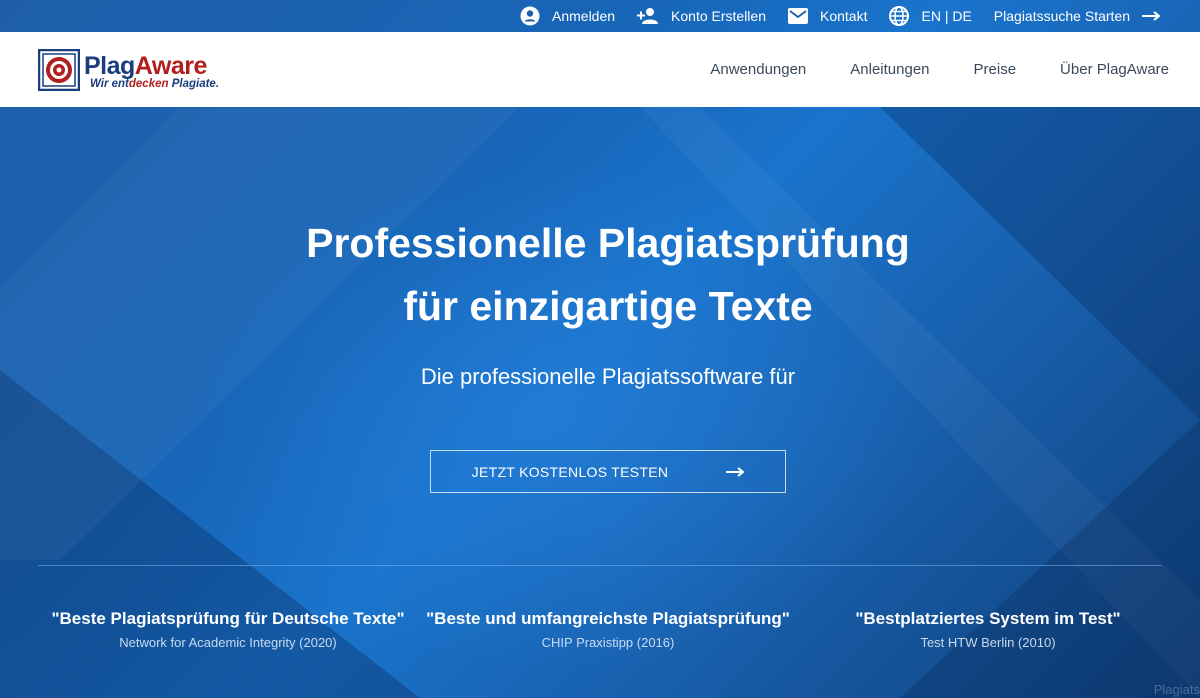  Describe the element at coordinates (1114, 69) in the screenshot. I see `nav-item-ueber-plagaware: Über PlagAware` at that location.